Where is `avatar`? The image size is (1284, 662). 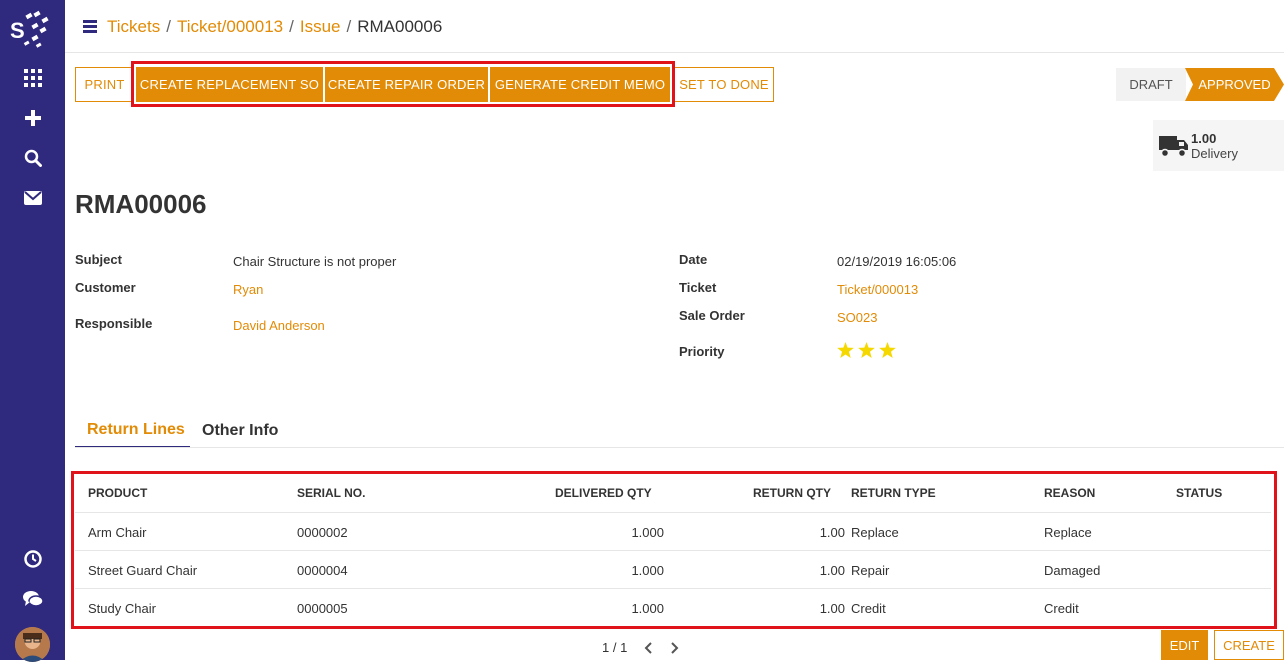
avatar is located at coordinates (32, 644).